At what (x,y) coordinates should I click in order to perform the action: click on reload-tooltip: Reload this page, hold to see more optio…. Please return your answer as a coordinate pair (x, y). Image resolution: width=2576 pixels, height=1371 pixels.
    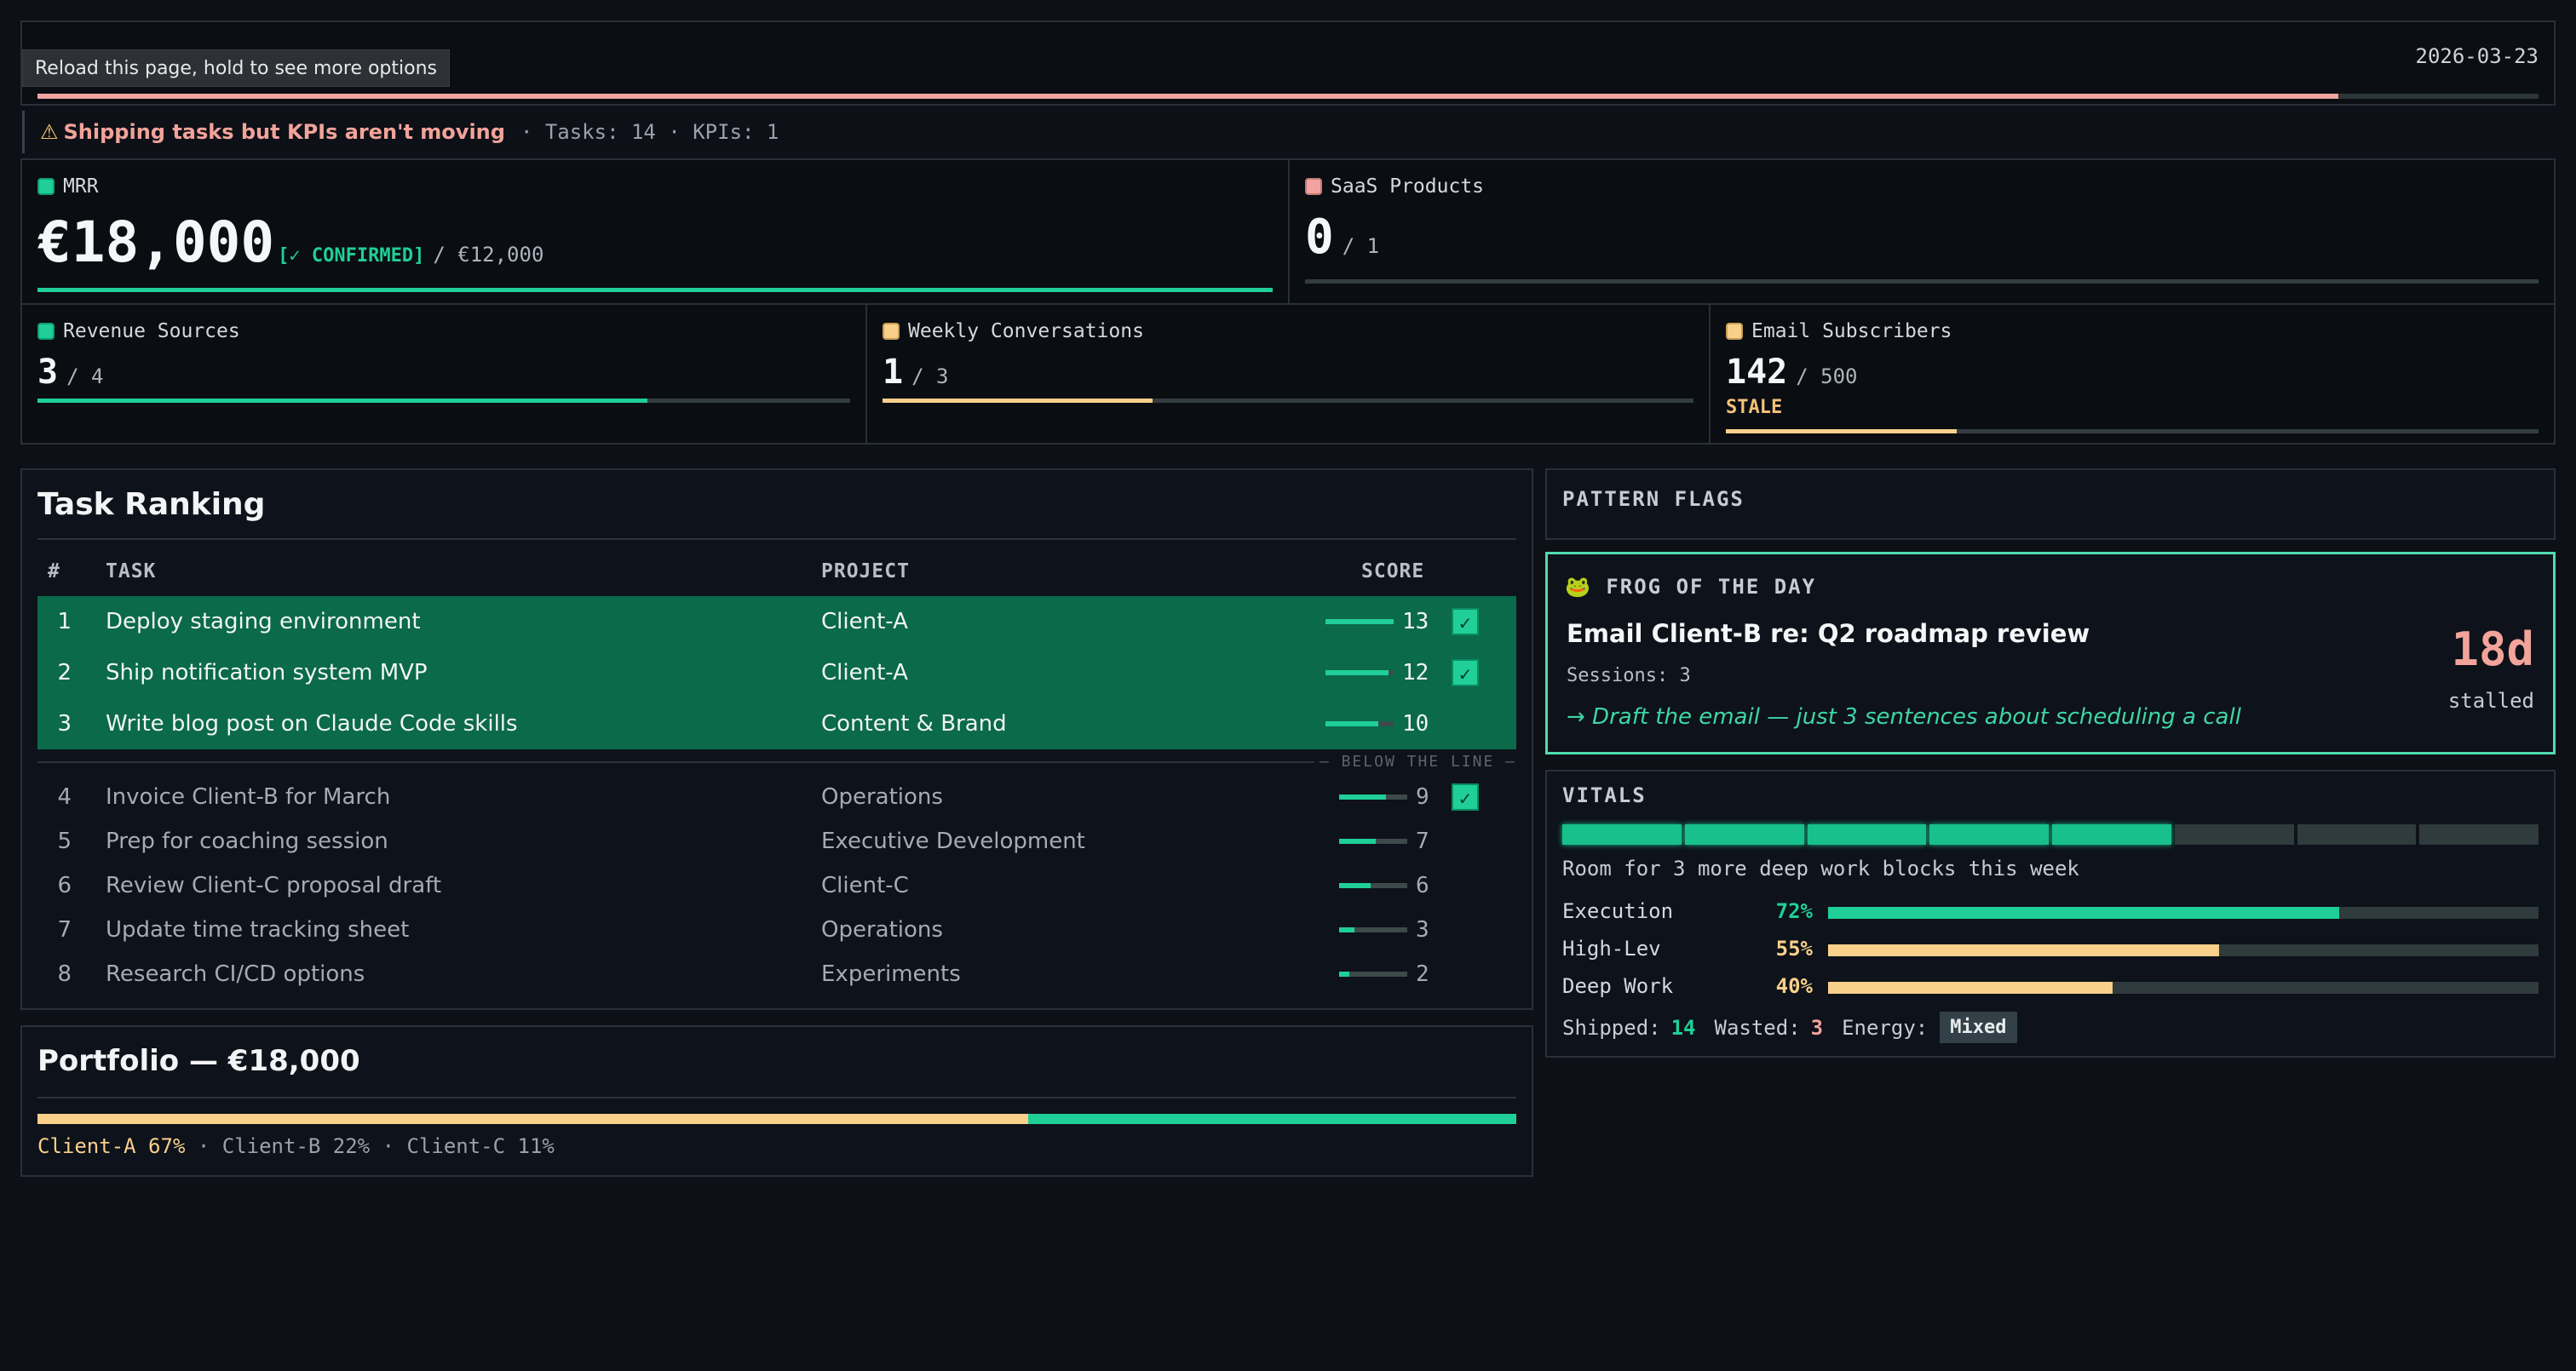
    Looking at the image, I should click on (236, 68).